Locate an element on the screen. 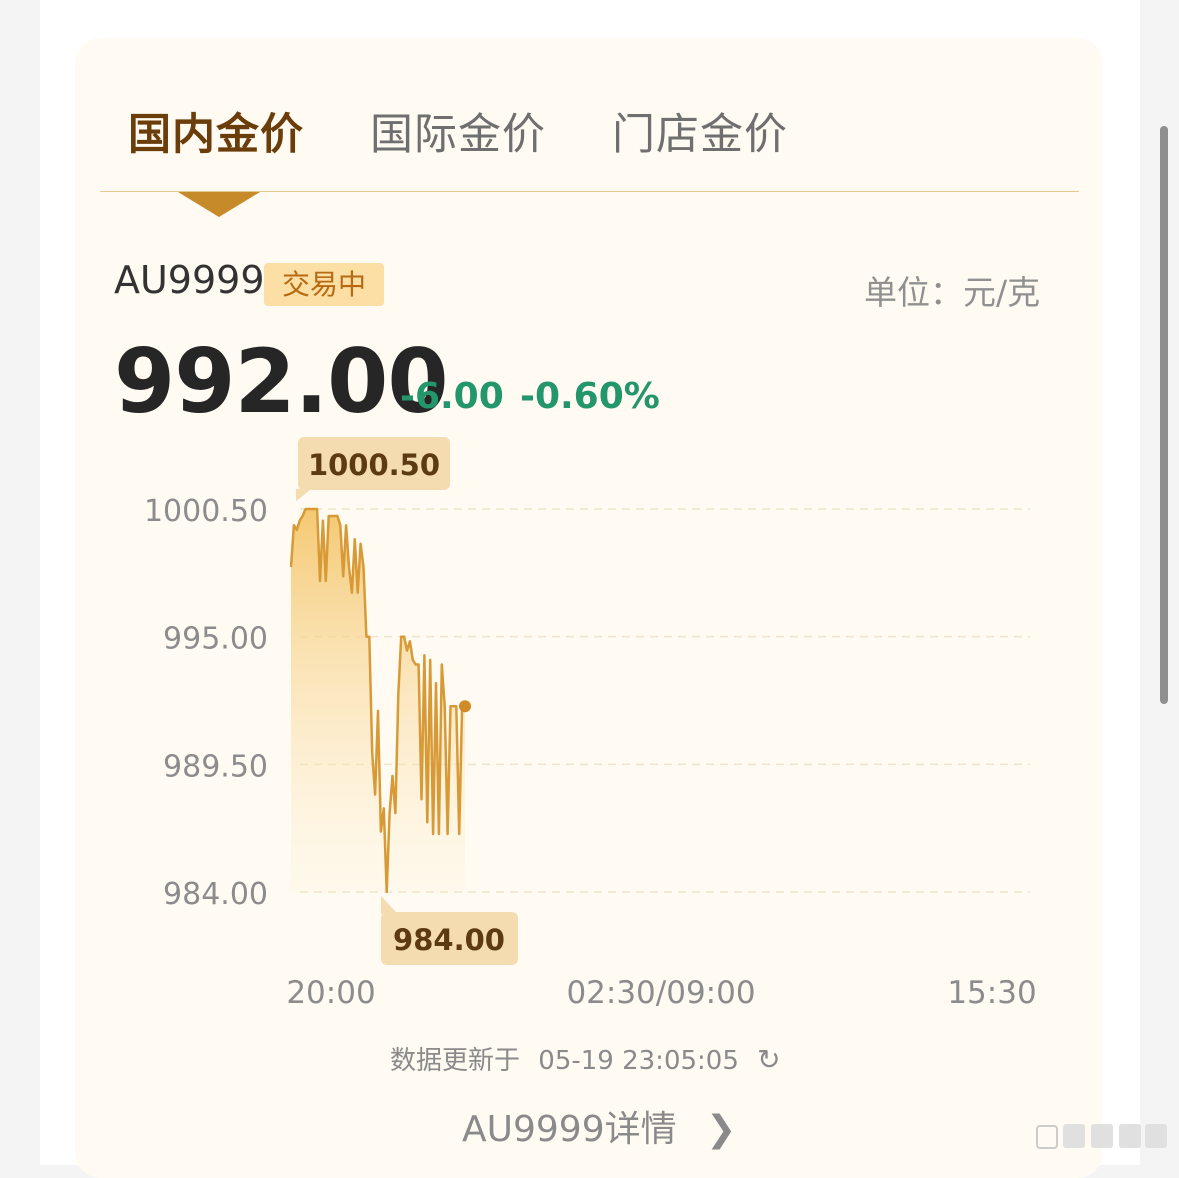  tab-international-gold-price: 国际金价 is located at coordinates (458, 131).